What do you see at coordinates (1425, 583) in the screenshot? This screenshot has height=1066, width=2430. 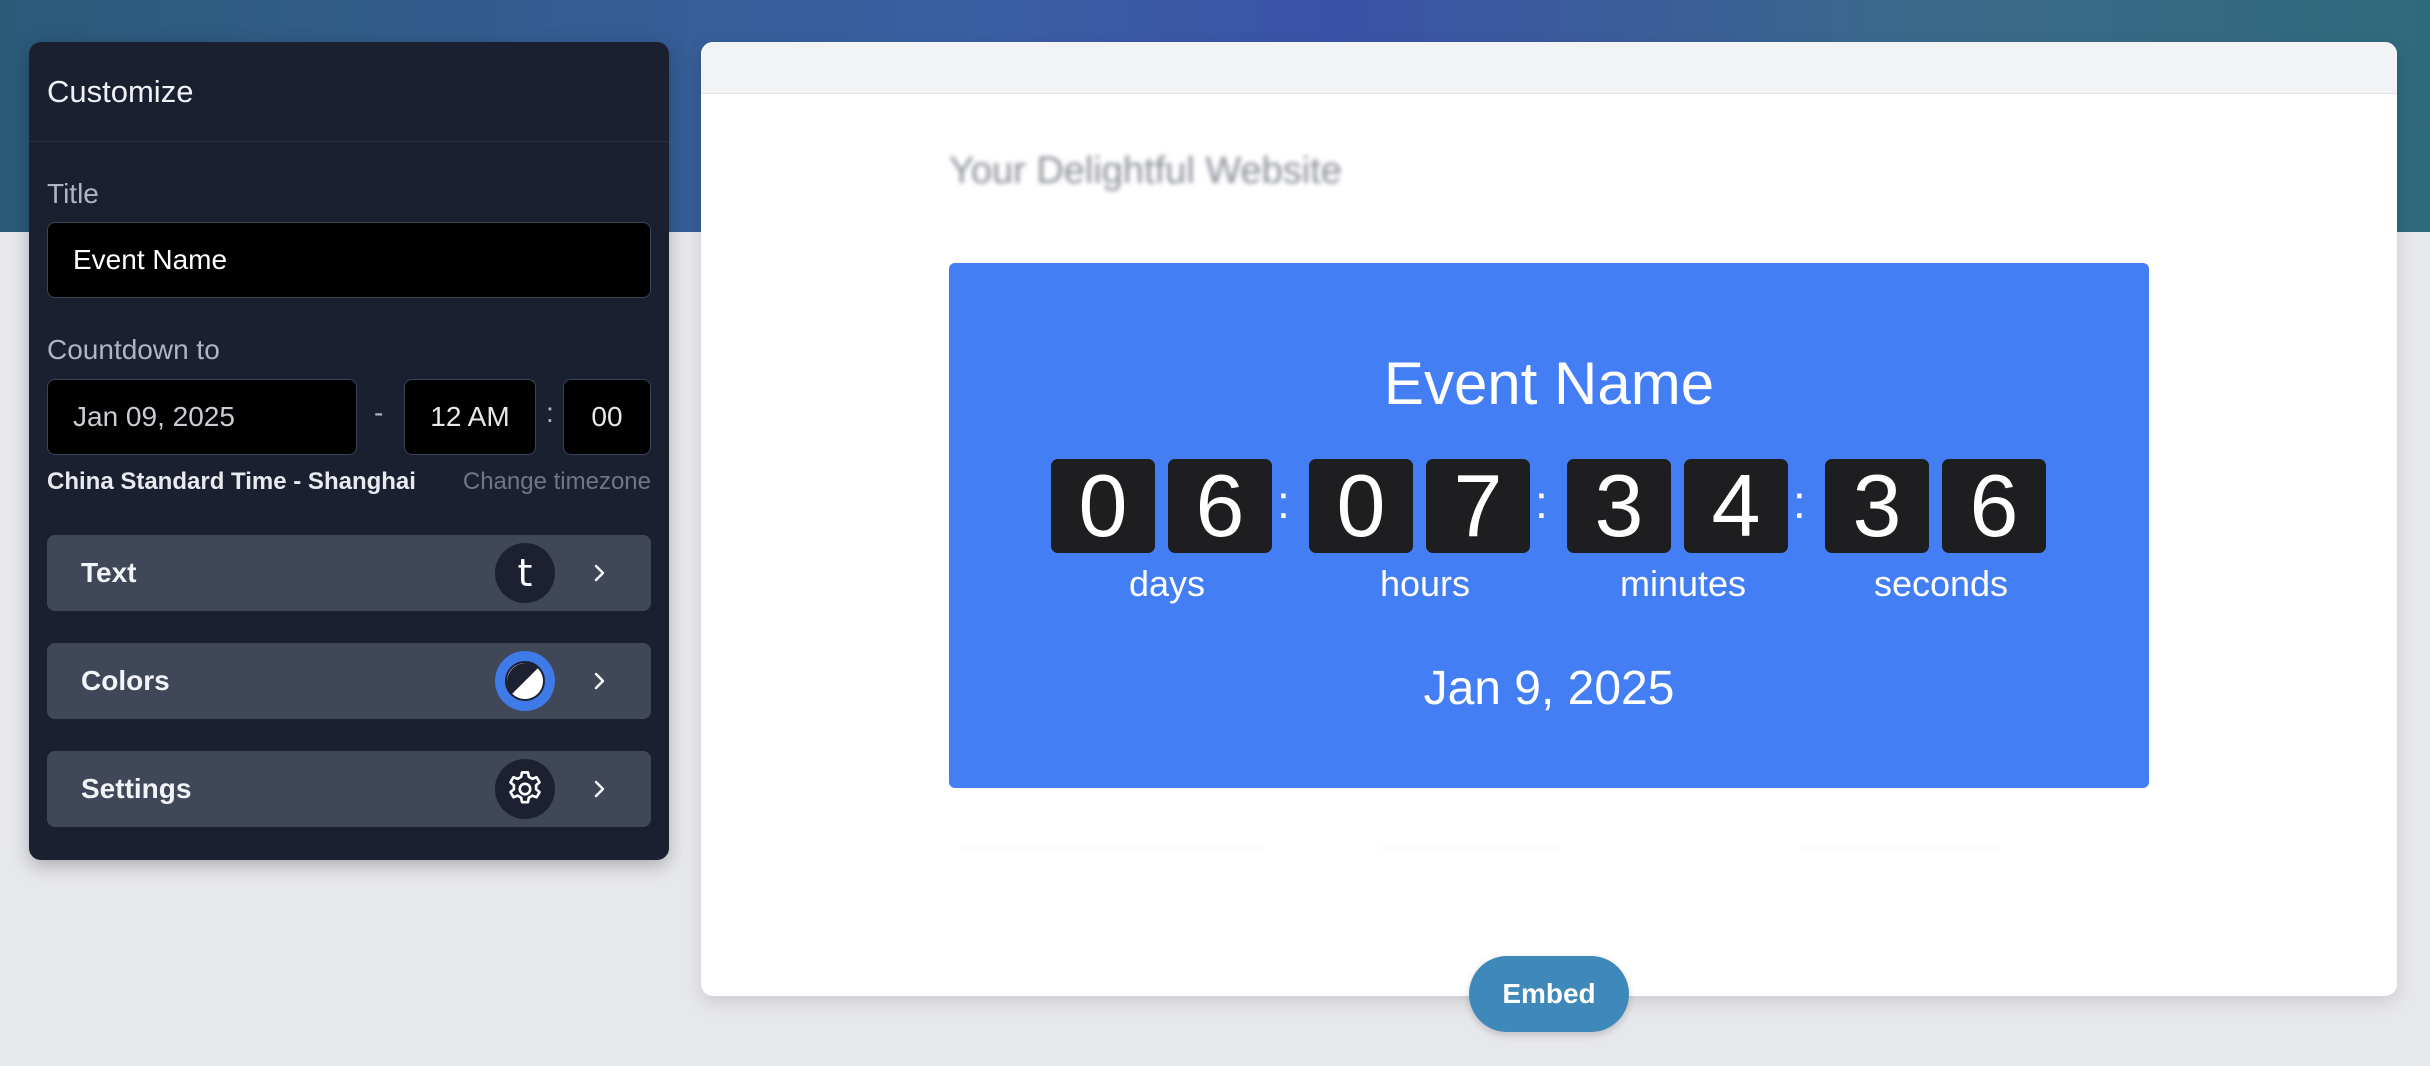 I see `hours-label: hours` at bounding box center [1425, 583].